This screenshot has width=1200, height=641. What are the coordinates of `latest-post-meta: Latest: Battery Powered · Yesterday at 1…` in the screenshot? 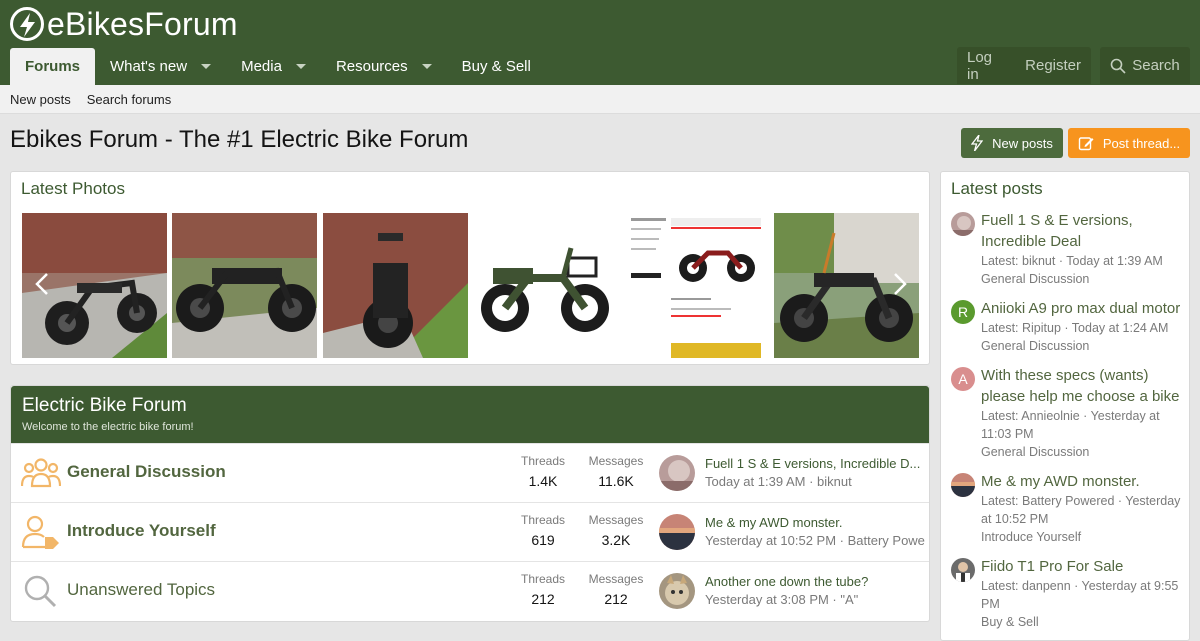 It's located at (1081, 510).